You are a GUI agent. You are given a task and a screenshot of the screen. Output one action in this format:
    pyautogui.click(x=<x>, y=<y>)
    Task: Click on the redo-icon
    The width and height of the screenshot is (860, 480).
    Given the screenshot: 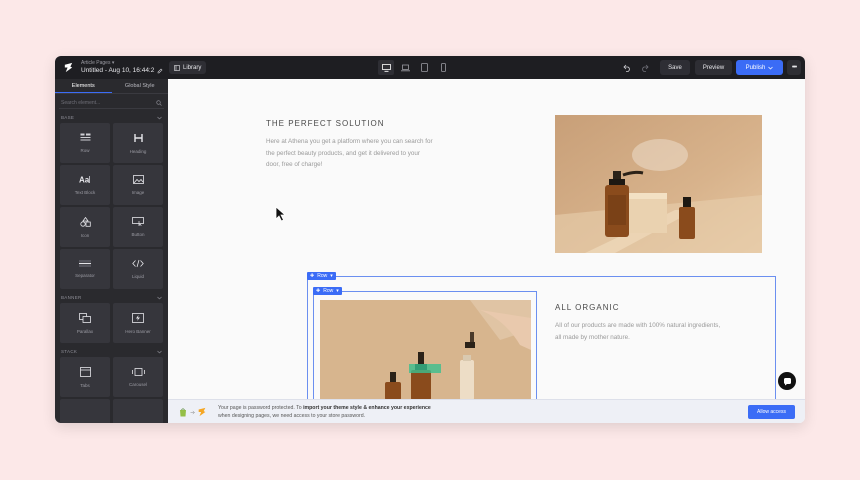 What is the action you would take?
    pyautogui.click(x=645, y=67)
    